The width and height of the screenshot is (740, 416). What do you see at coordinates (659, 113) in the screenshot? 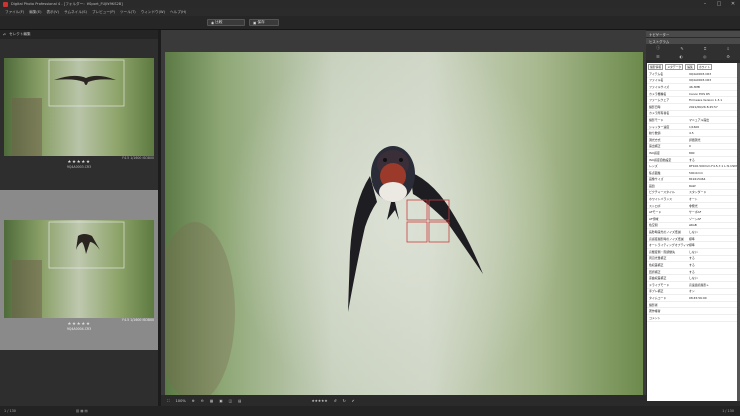
I see `info-key: カメラ所有者名` at bounding box center [659, 113].